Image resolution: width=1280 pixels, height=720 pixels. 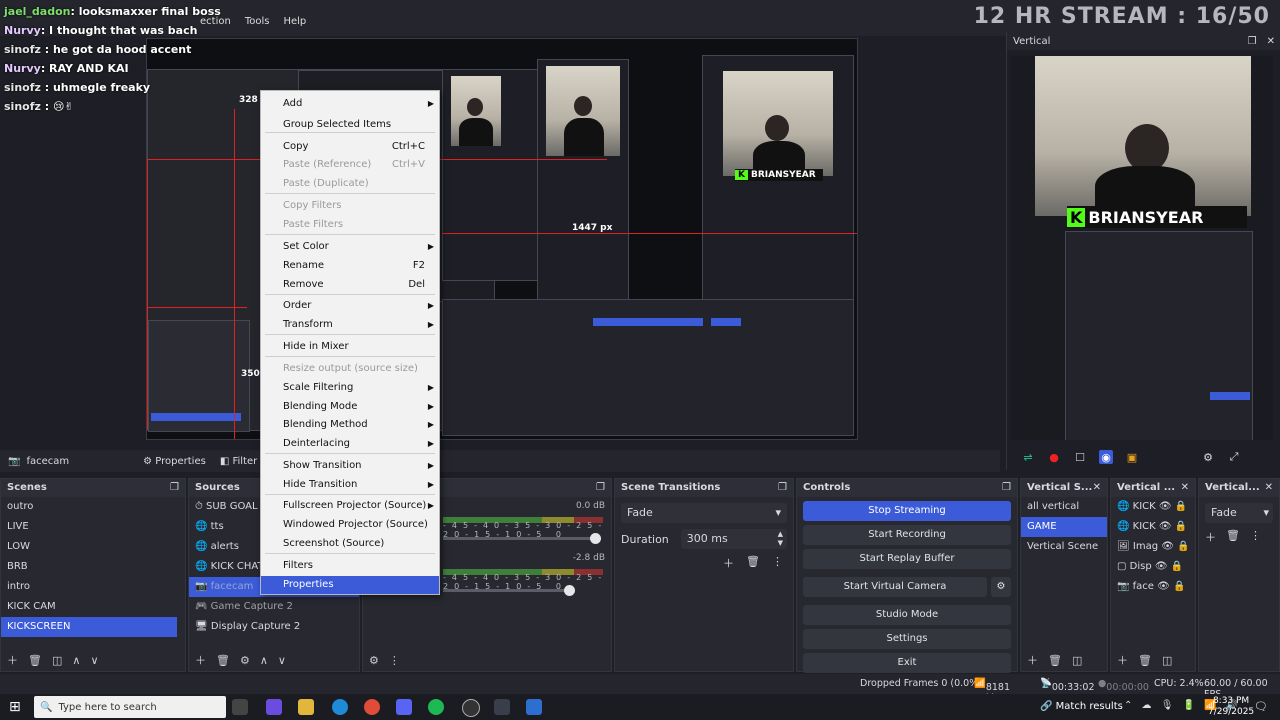 What do you see at coordinates (350, 425) in the screenshot?
I see `menu-item-blending-method: Blending Method ▶` at bounding box center [350, 425].